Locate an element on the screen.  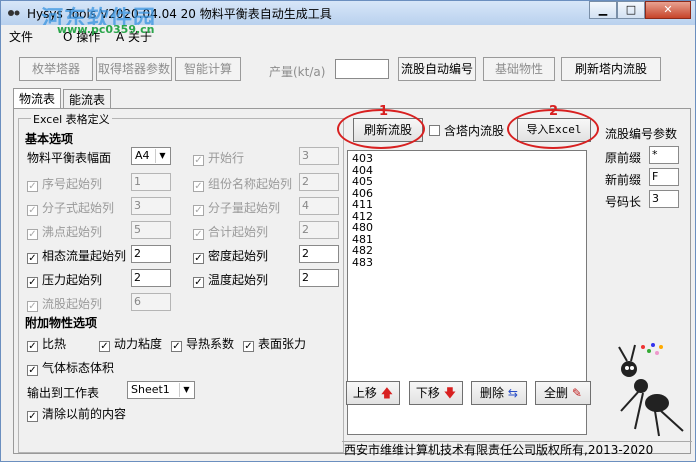
field-label: 压力起始列 is located at coordinates (72, 280).